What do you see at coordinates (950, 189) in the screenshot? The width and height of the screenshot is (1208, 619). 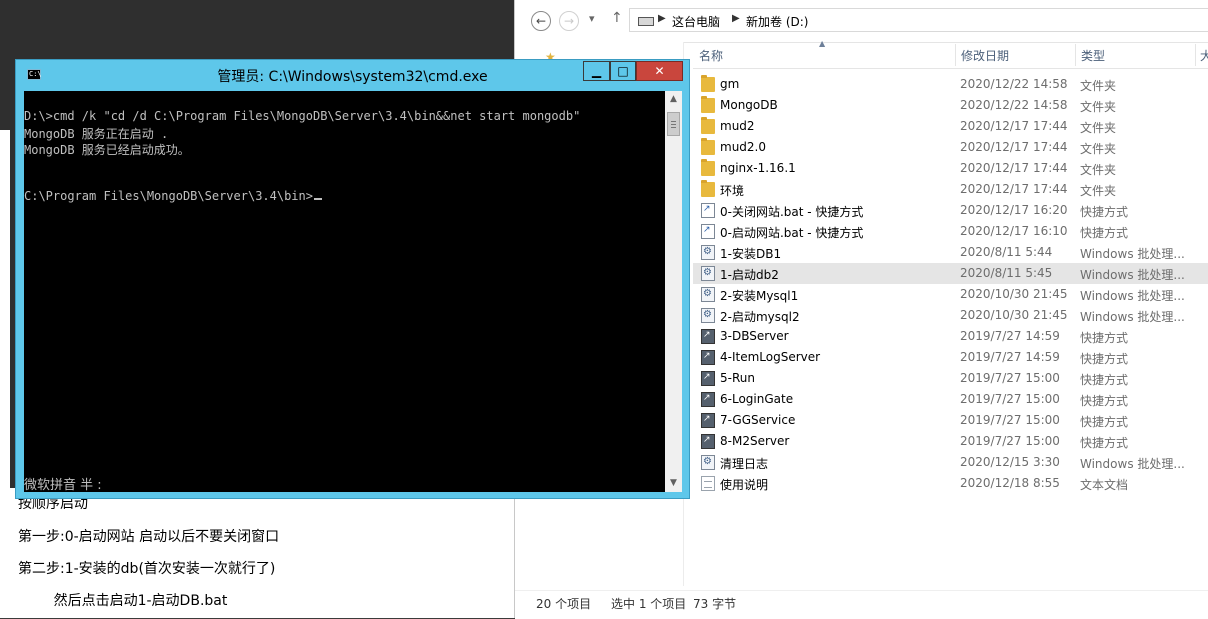 I see `file-row: 环境 2020/12/17 17:44 文件夹` at bounding box center [950, 189].